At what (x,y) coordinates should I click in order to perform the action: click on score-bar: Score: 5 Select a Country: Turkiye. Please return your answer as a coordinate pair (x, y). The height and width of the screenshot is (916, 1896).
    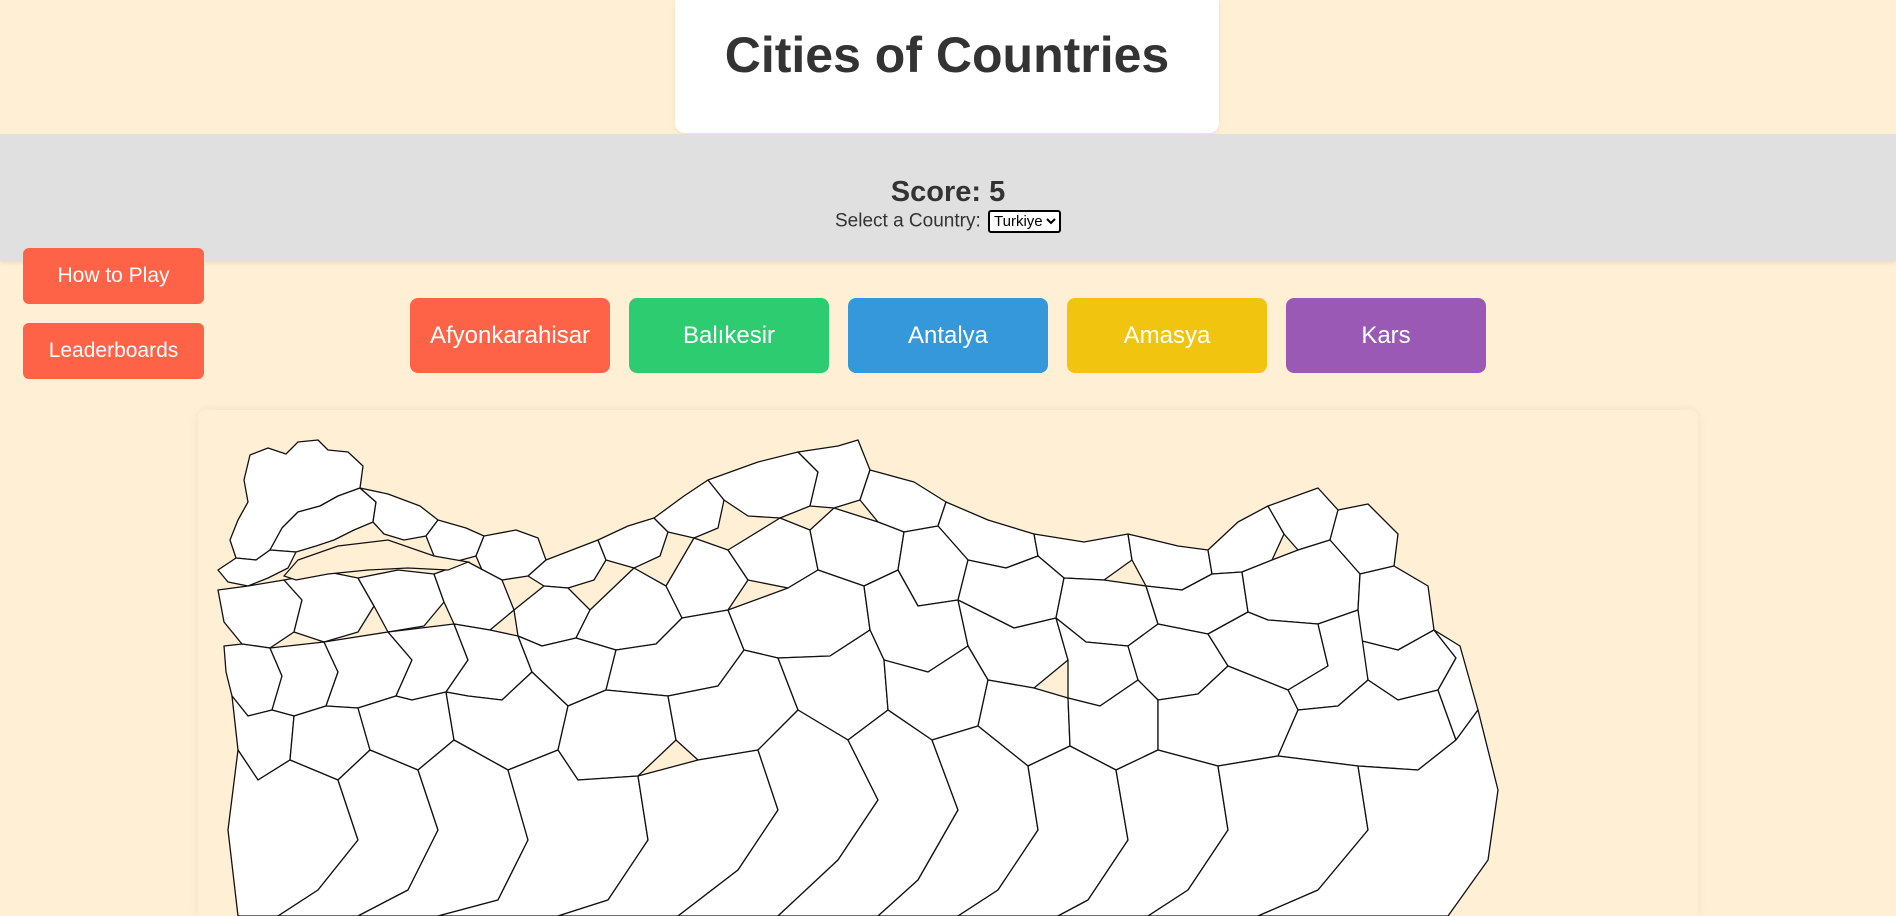
    Looking at the image, I should click on (948, 197).